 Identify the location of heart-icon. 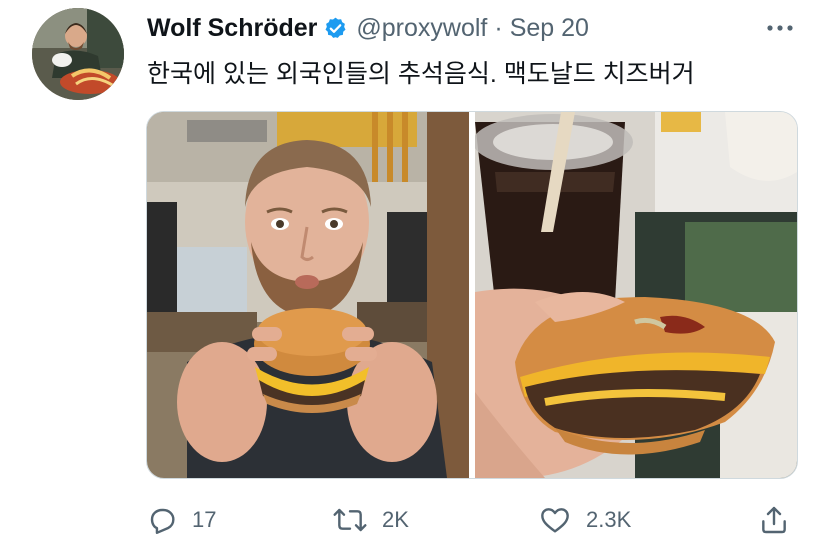
(555, 520).